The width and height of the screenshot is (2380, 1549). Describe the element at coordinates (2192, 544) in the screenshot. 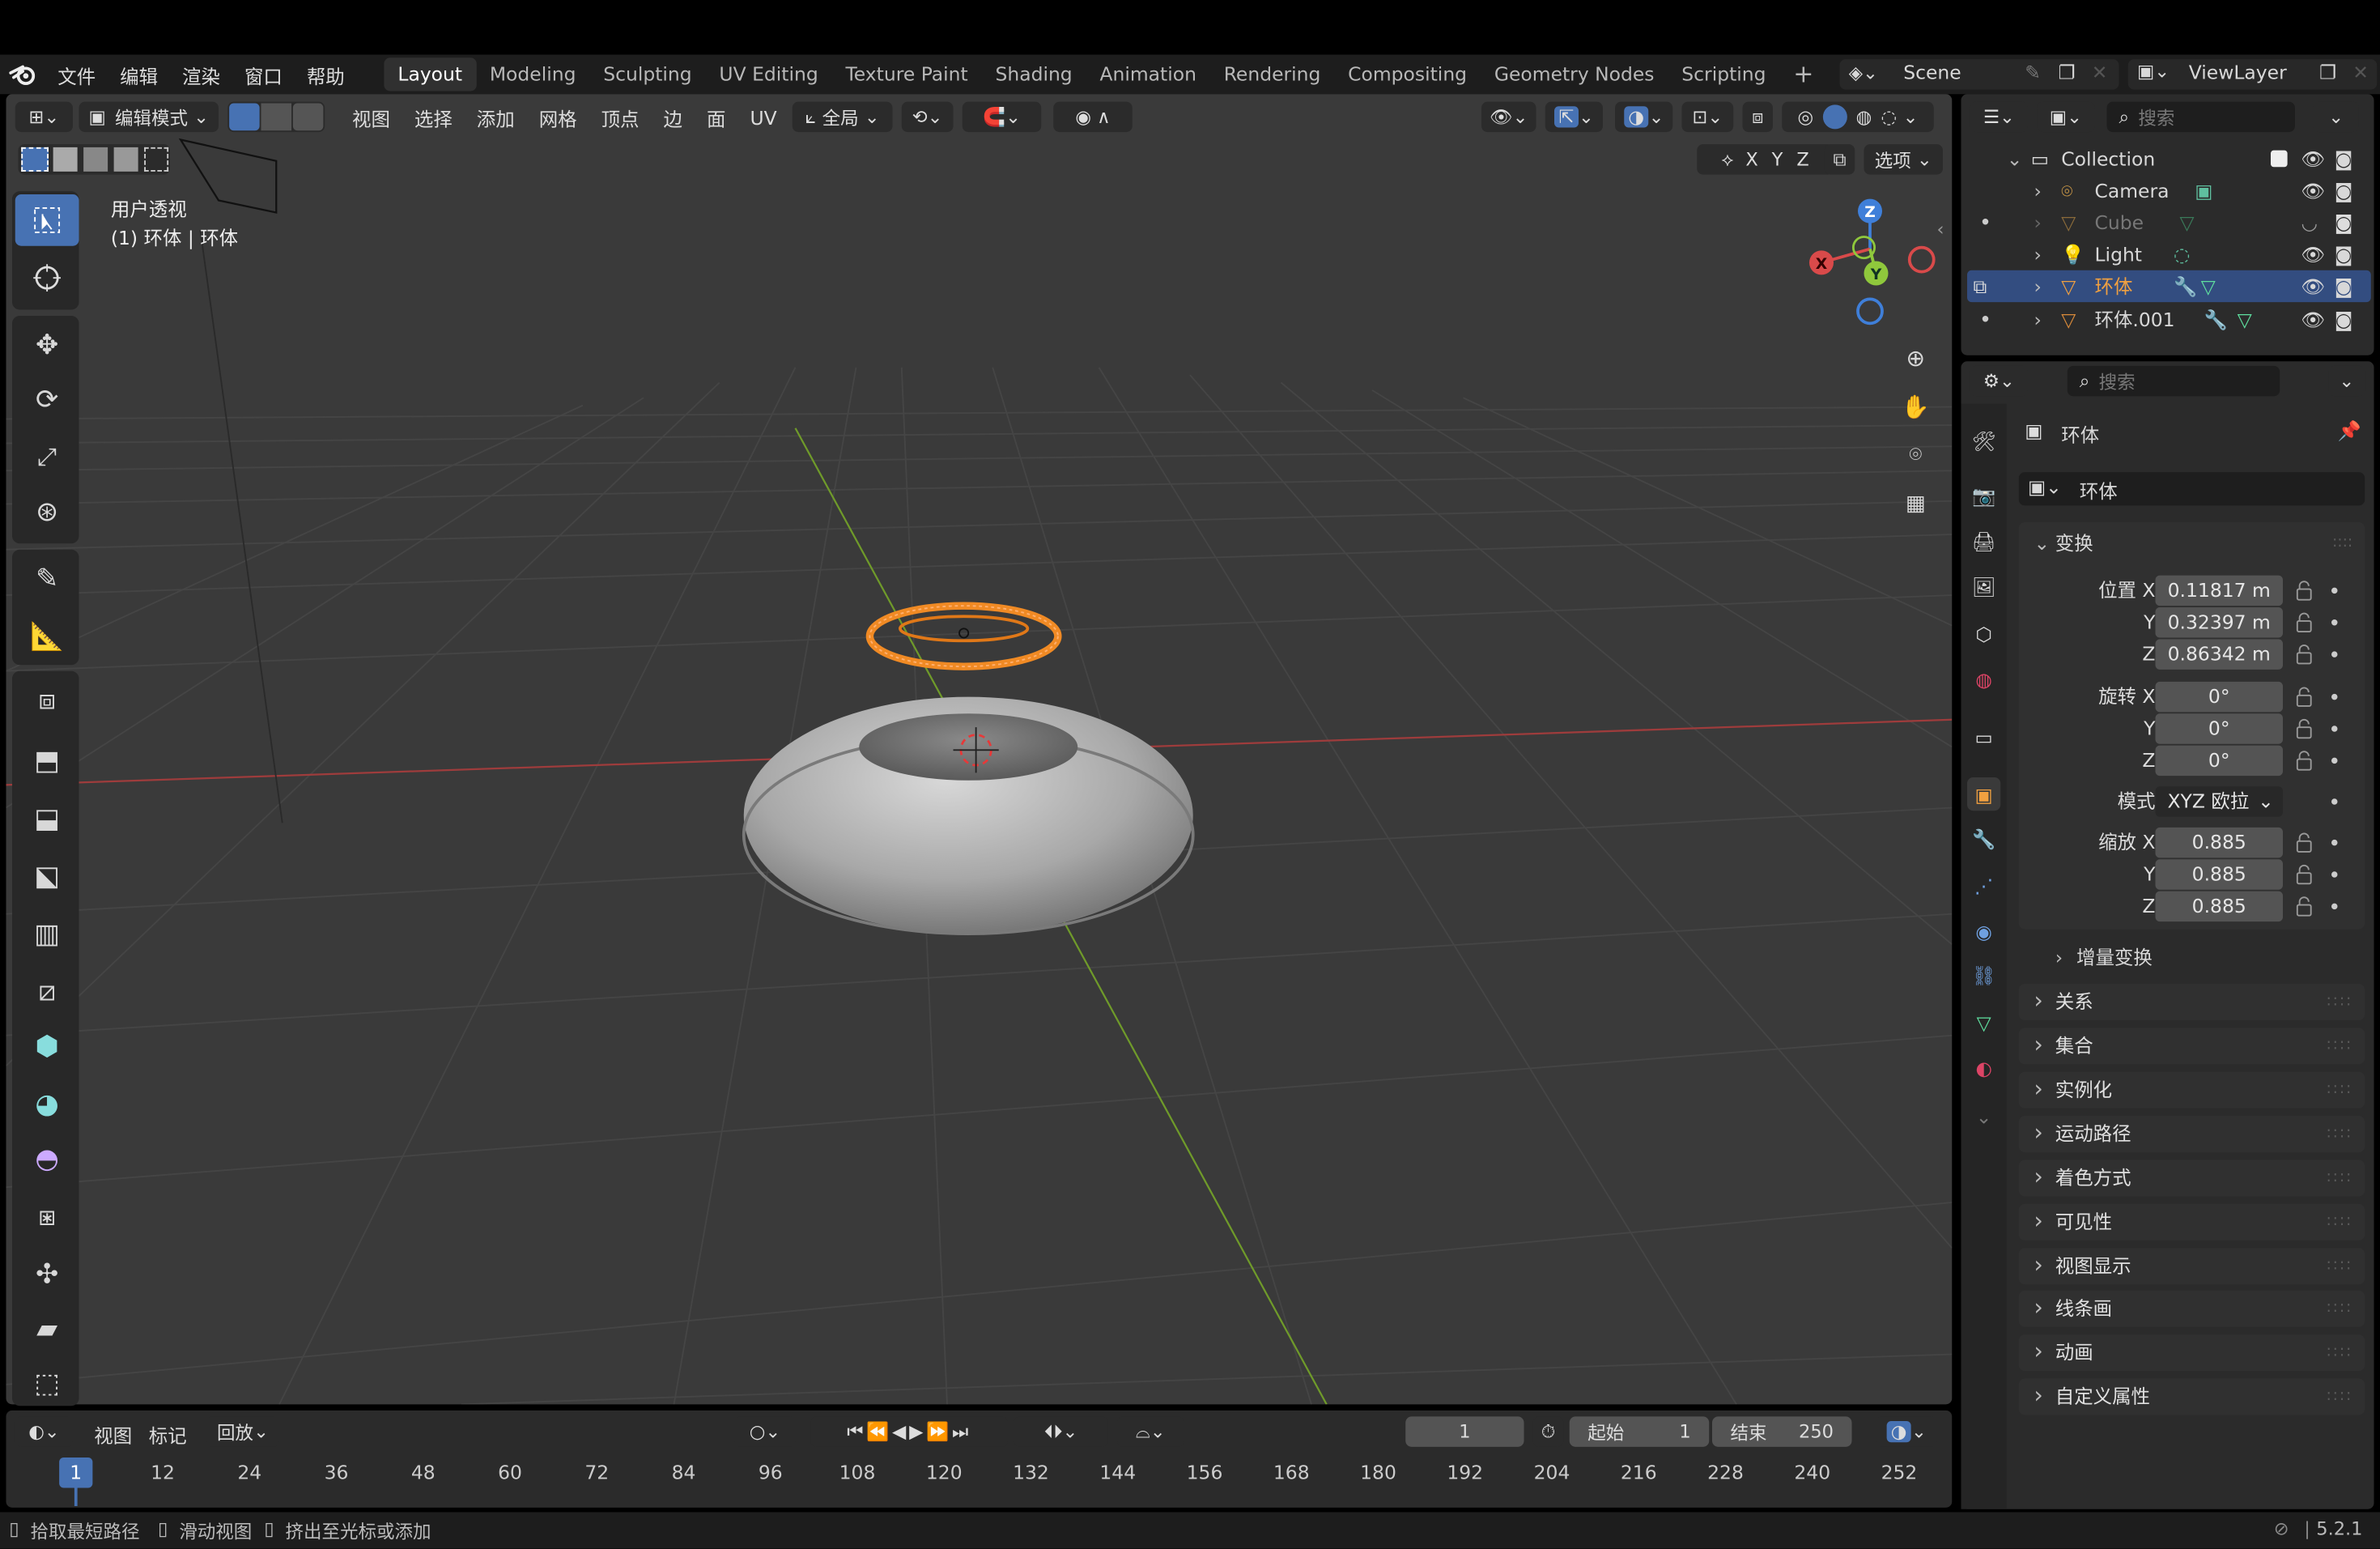

I see `transform-header: ⌄ 变换 ::::` at that location.